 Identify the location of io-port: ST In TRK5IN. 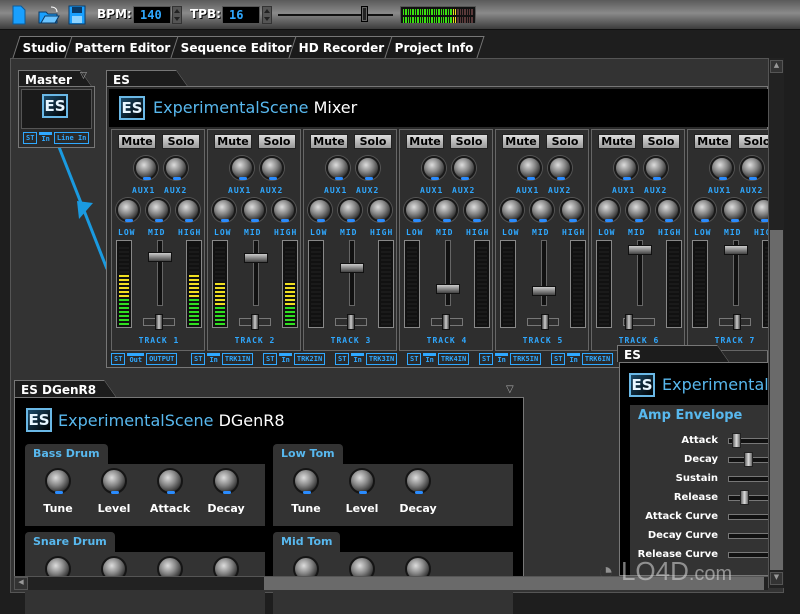
(510, 359).